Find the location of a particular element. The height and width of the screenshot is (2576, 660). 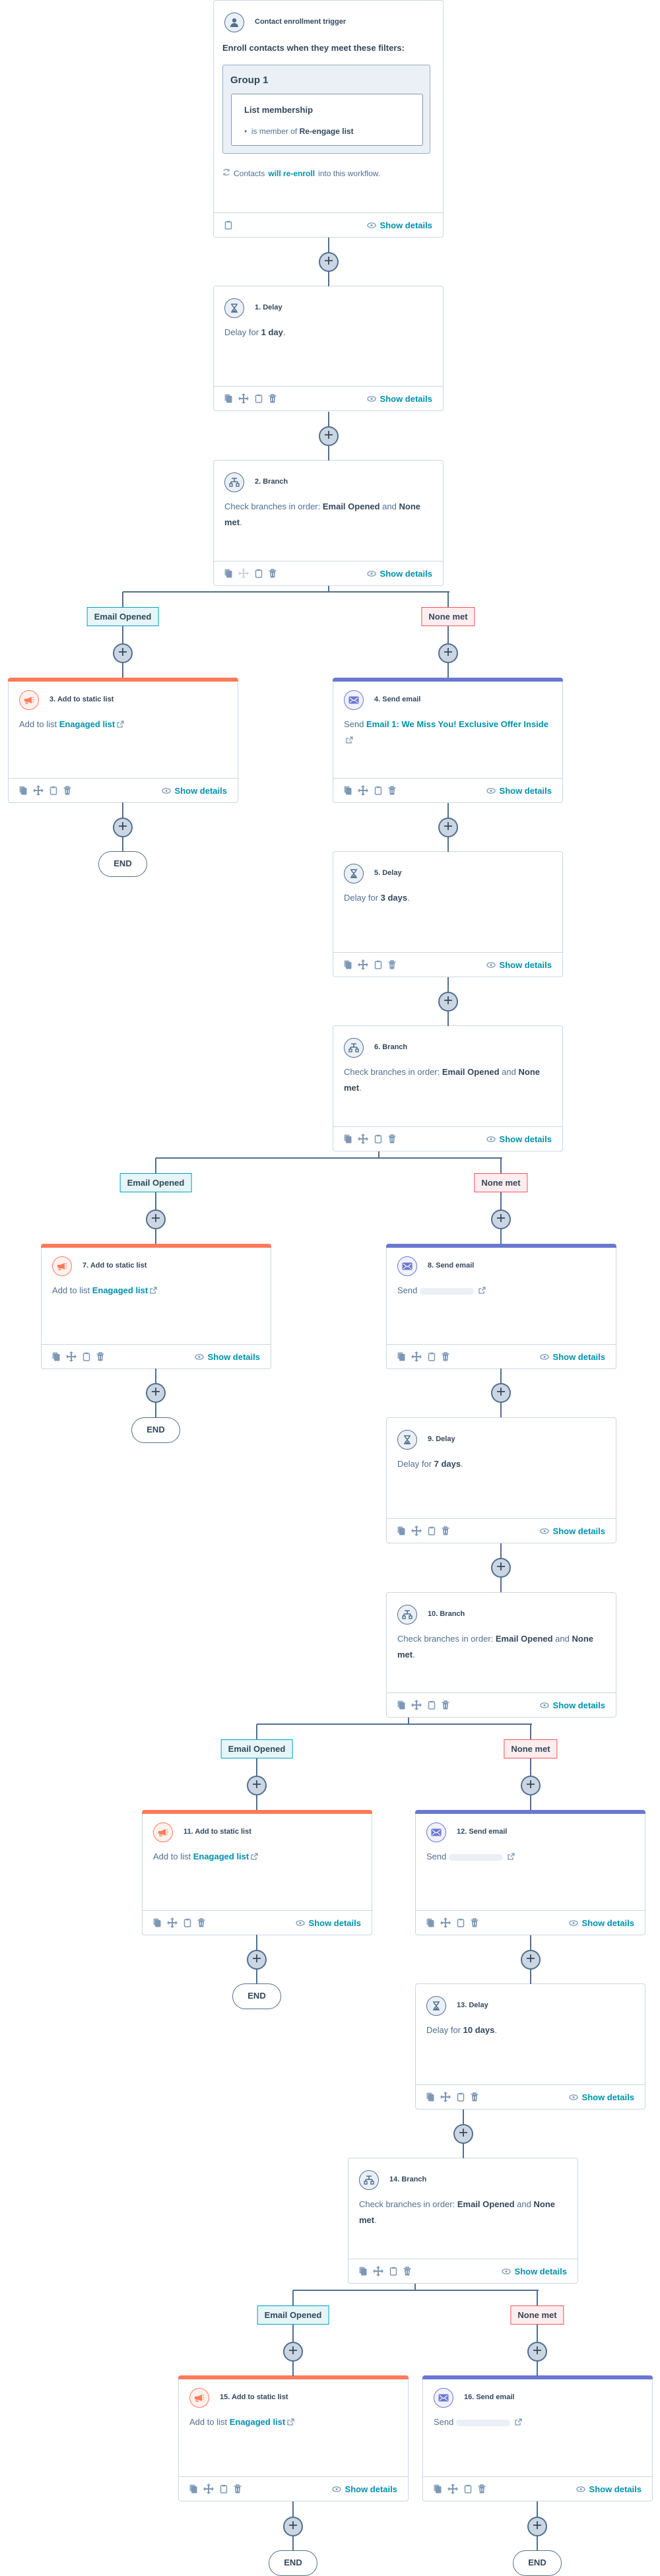

email-action-card: 8. Send email Send Show details is located at coordinates (501, 1306).